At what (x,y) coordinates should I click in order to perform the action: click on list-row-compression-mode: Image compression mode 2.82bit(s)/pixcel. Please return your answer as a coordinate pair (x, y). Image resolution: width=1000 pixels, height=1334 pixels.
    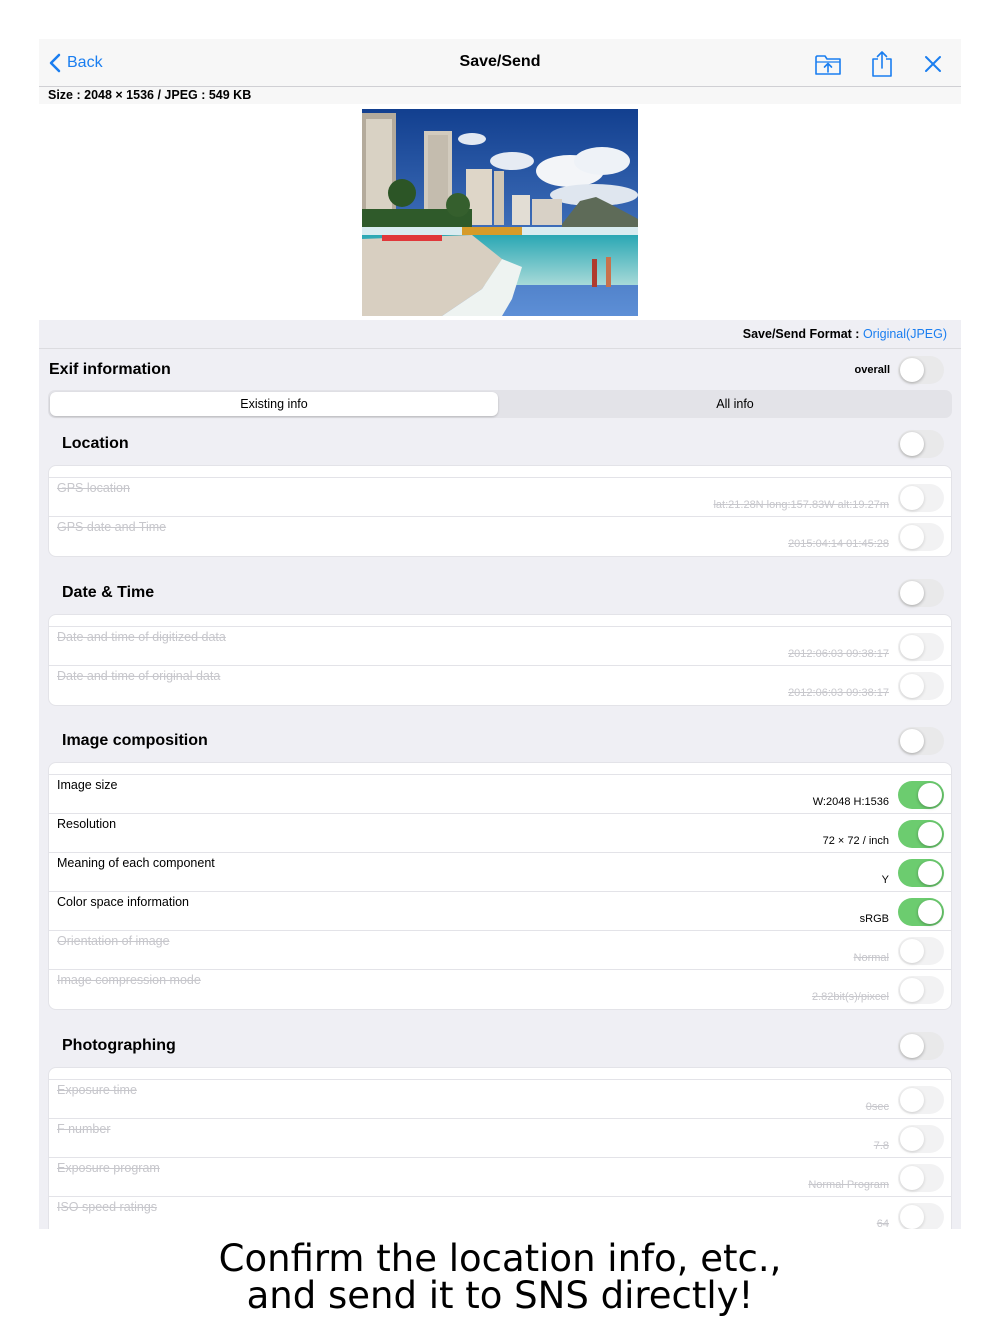
    Looking at the image, I should click on (500, 989).